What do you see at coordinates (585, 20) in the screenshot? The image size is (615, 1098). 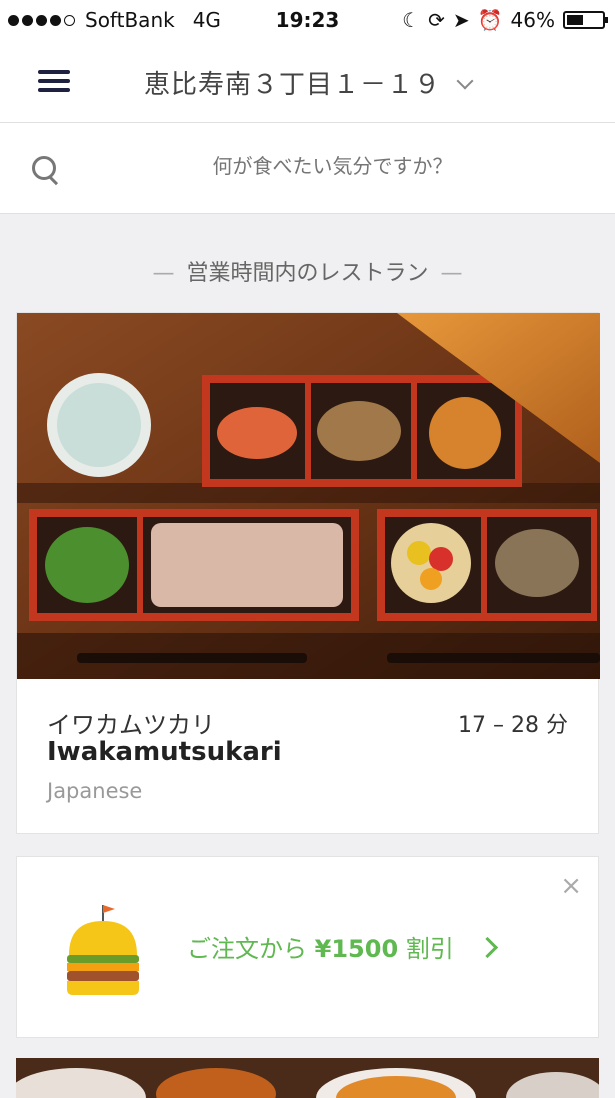 I see `battery-icon` at bounding box center [585, 20].